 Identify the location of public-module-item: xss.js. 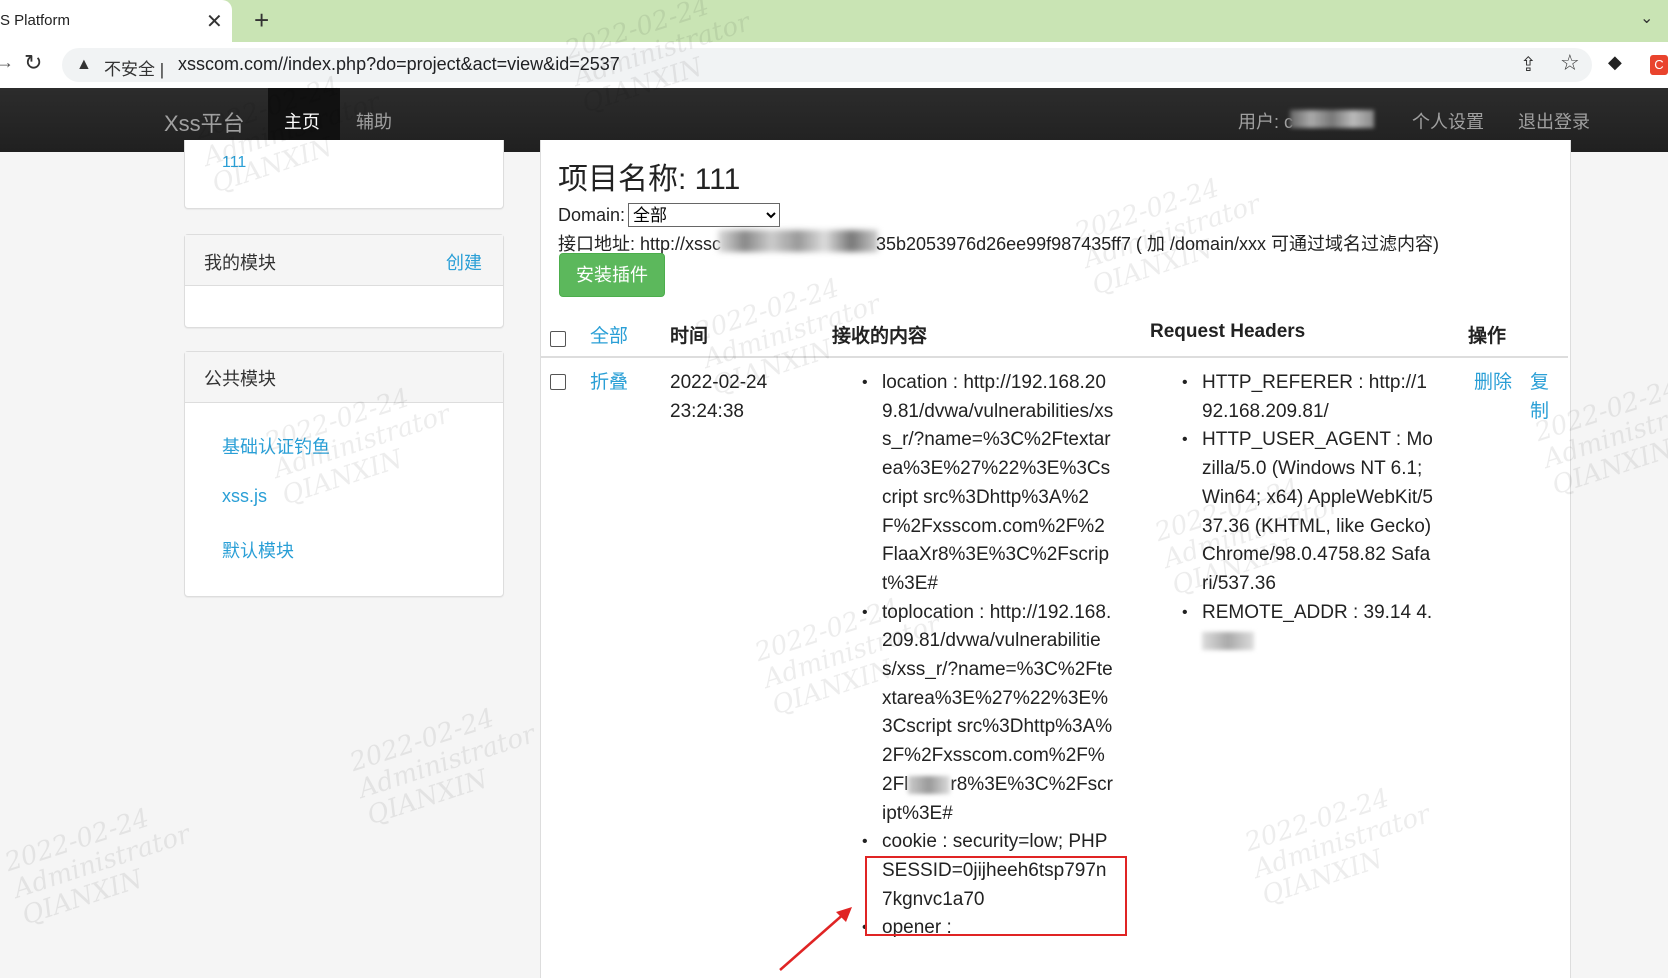
(244, 496).